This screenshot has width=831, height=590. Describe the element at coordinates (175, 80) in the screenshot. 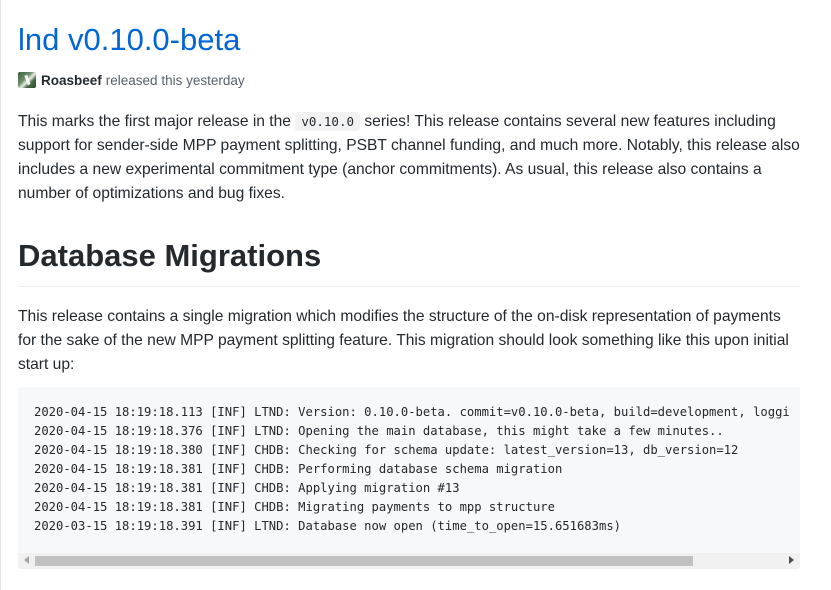

I see `released-text: released this yesterday` at that location.